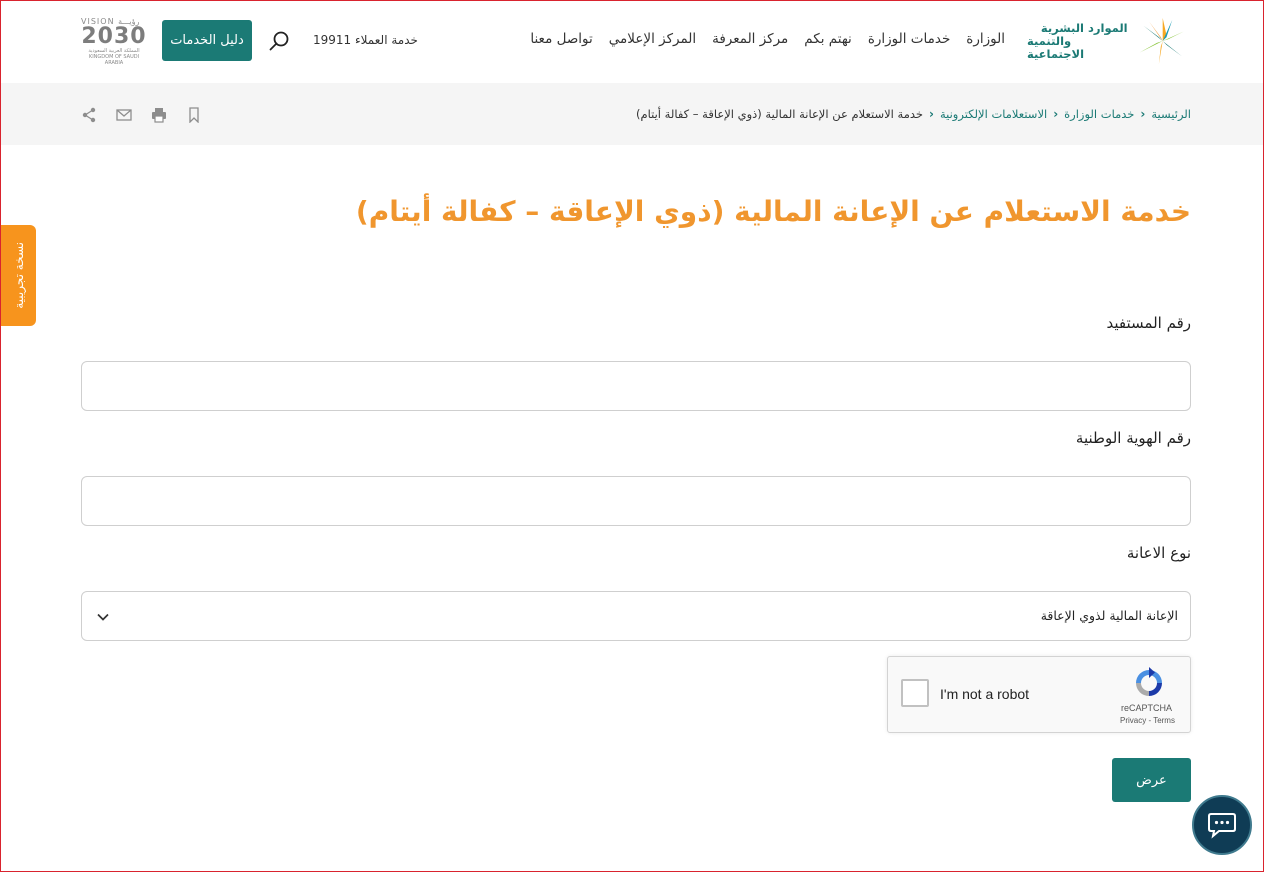 The height and width of the screenshot is (872, 1264). I want to click on customer-service-hotline: خدمة العملاء 19911, so click(365, 40).